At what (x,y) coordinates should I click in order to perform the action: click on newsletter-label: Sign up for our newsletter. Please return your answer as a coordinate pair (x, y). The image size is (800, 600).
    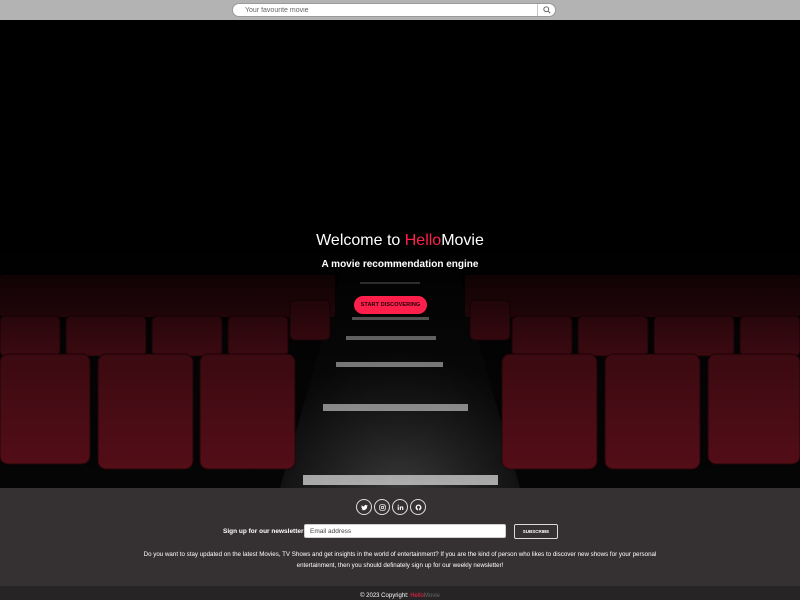
    Looking at the image, I should click on (263, 531).